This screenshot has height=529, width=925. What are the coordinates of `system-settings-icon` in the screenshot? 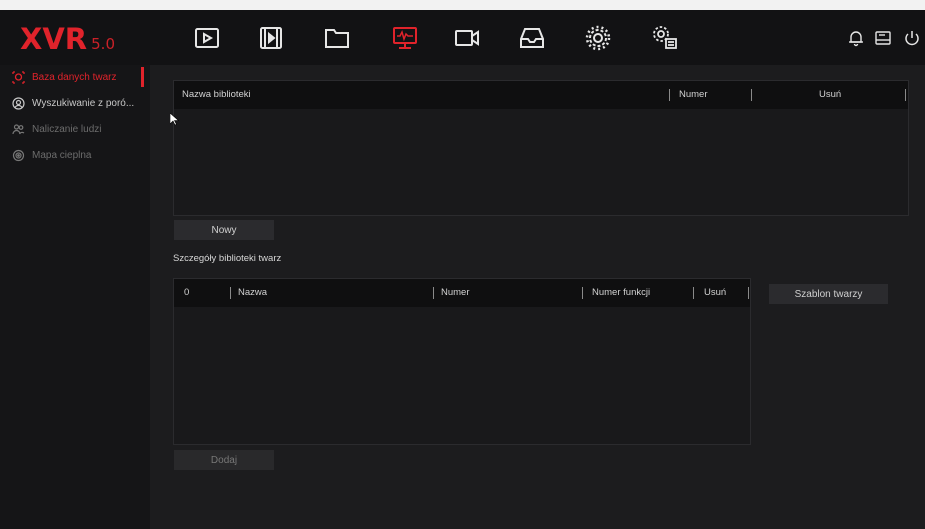 It's located at (665, 38).